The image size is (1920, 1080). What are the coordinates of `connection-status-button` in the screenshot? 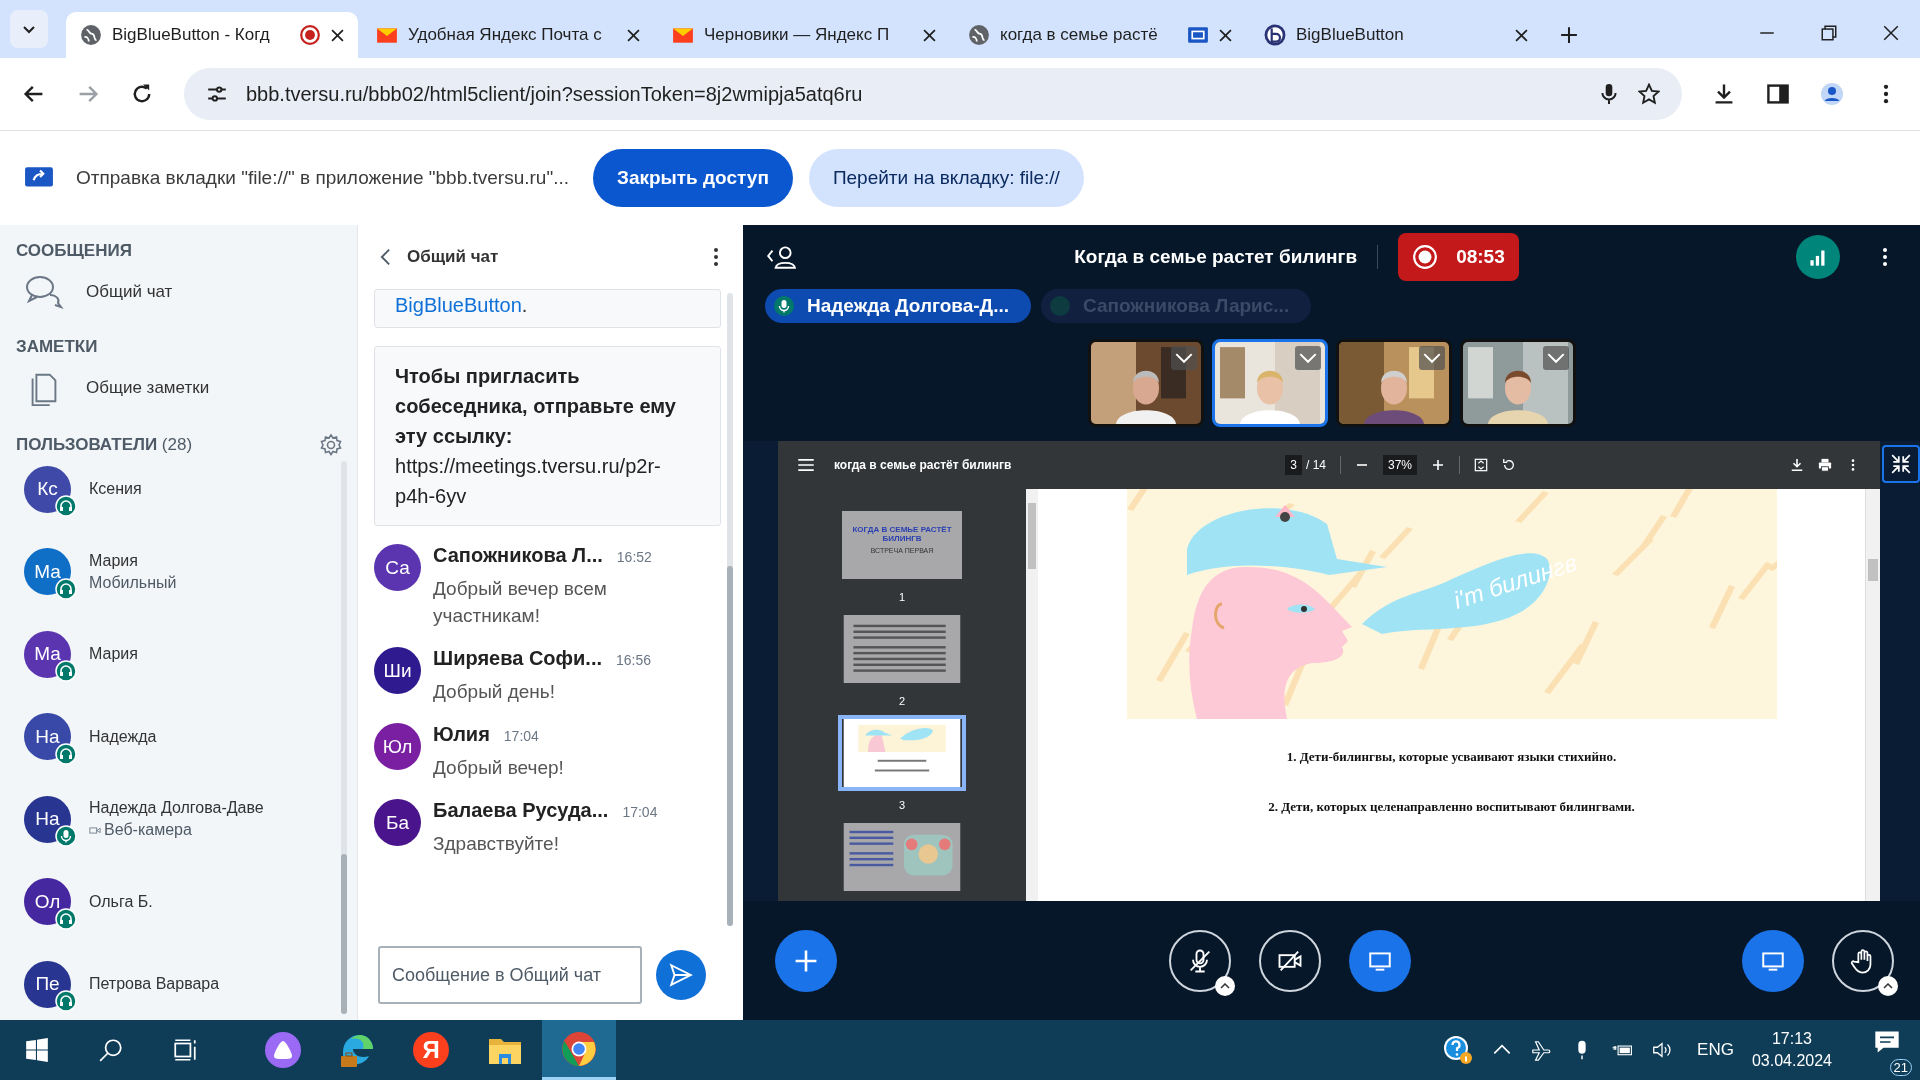 It's located at (1818, 257).